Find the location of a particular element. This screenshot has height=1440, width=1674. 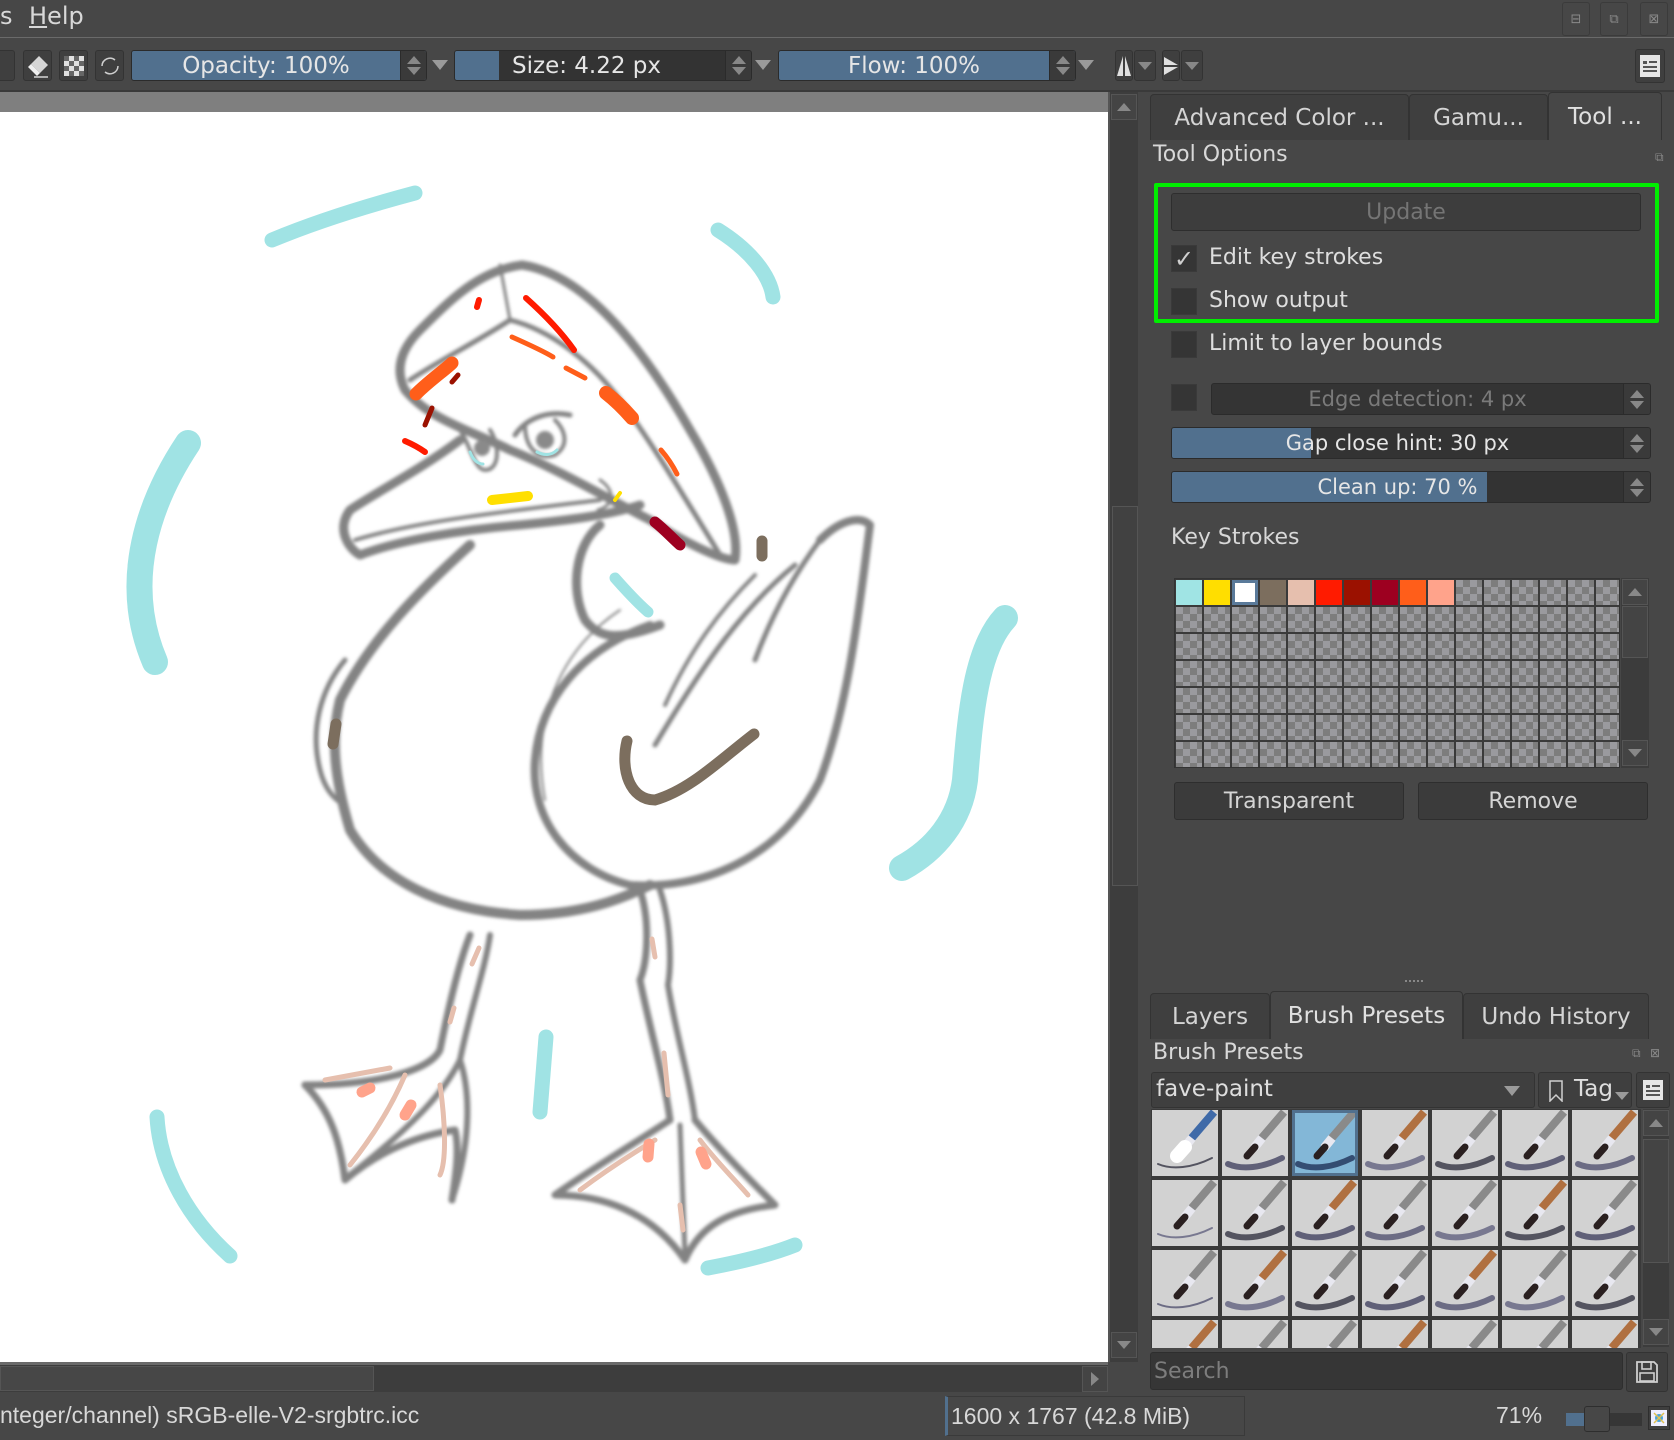

brush-preset-stamp is located at coordinates (1395, 1283).